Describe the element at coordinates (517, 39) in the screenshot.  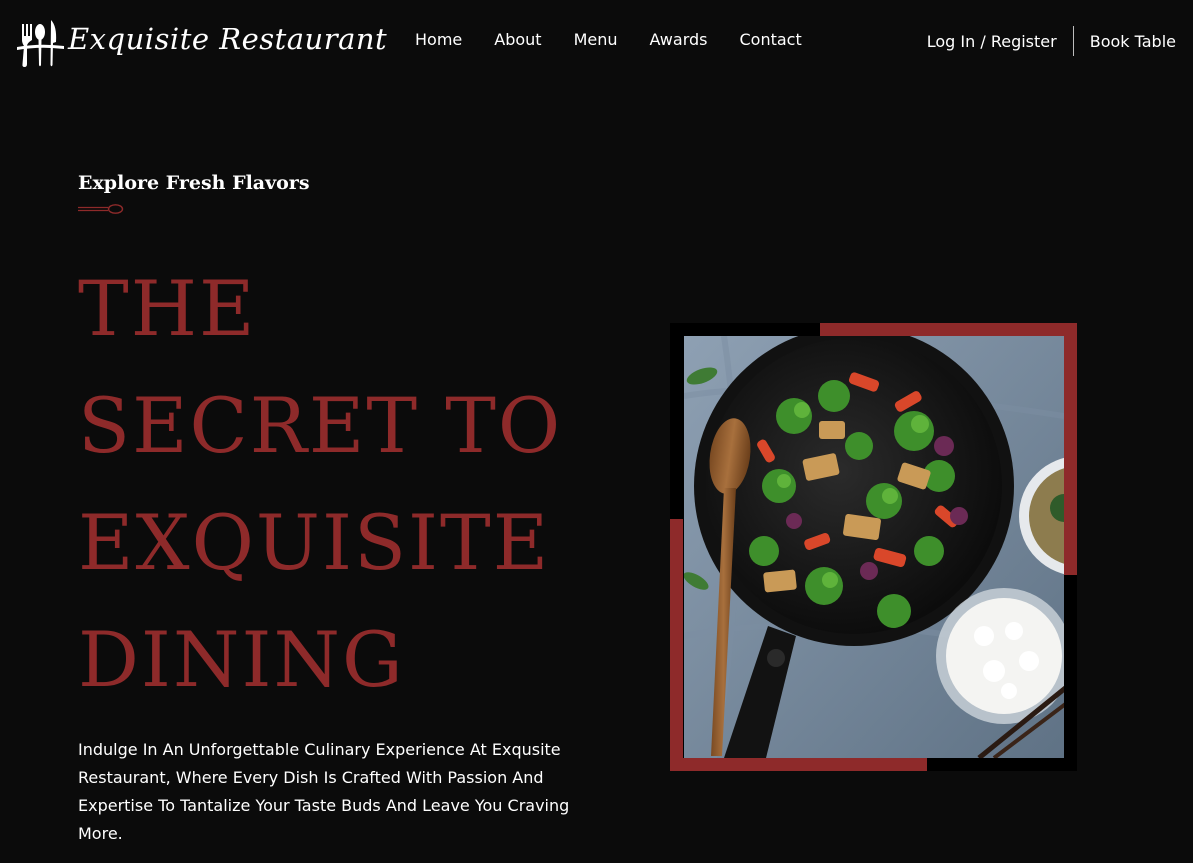
I see `nav-about: About` at that location.